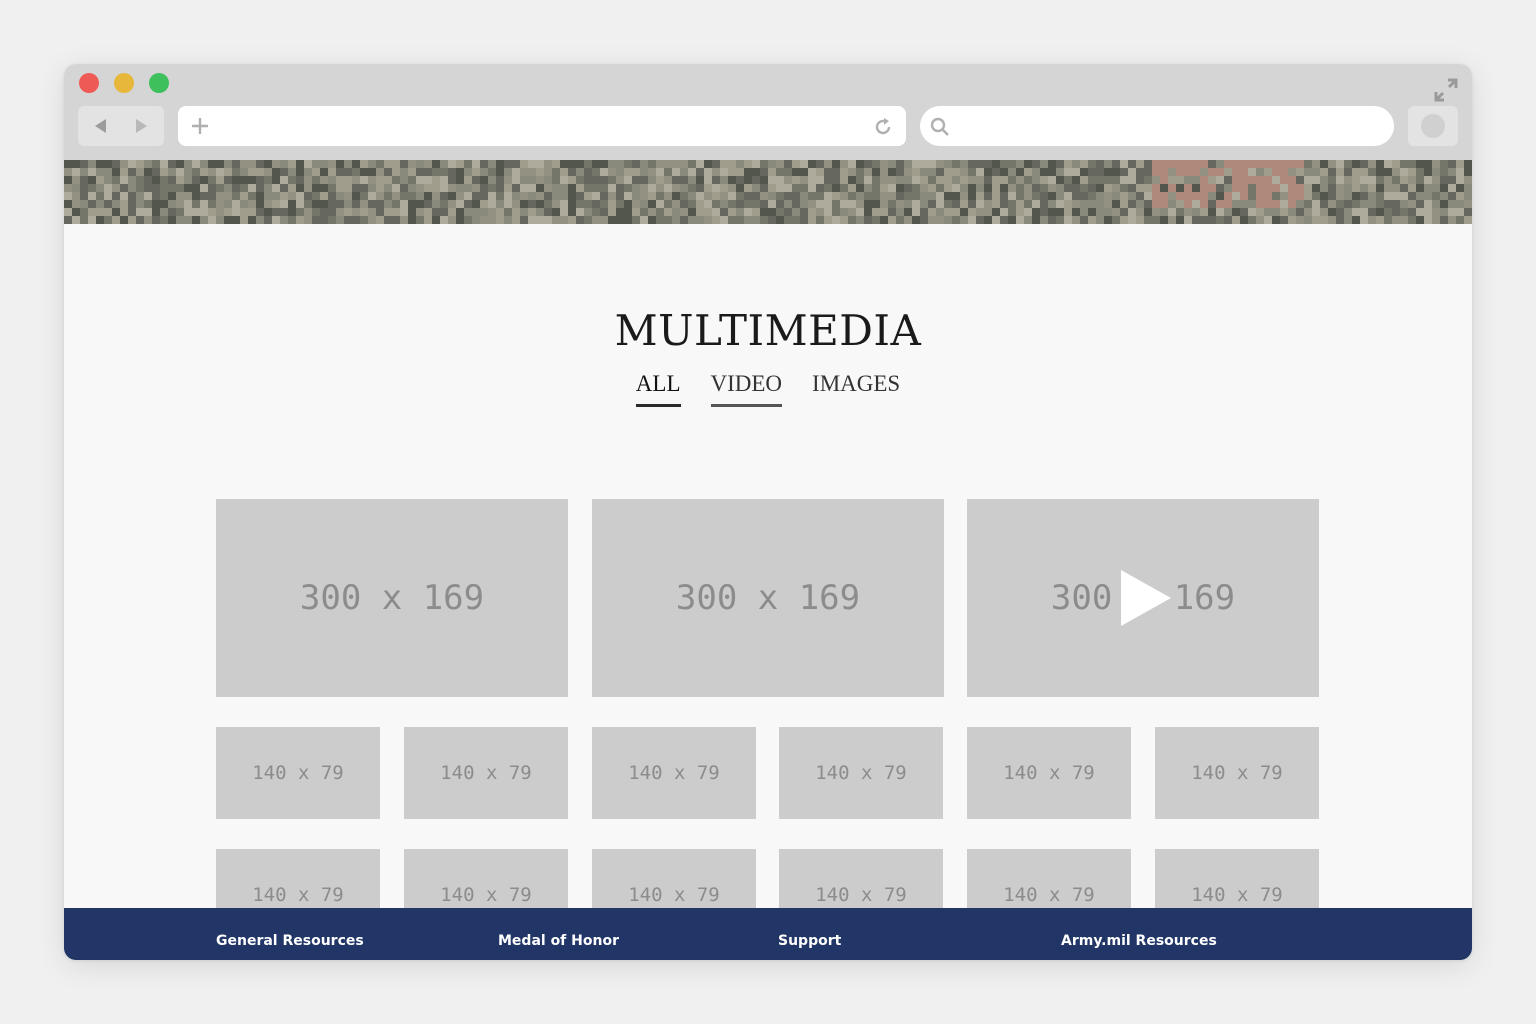  I want to click on browser-search-bar, so click(1157, 127).